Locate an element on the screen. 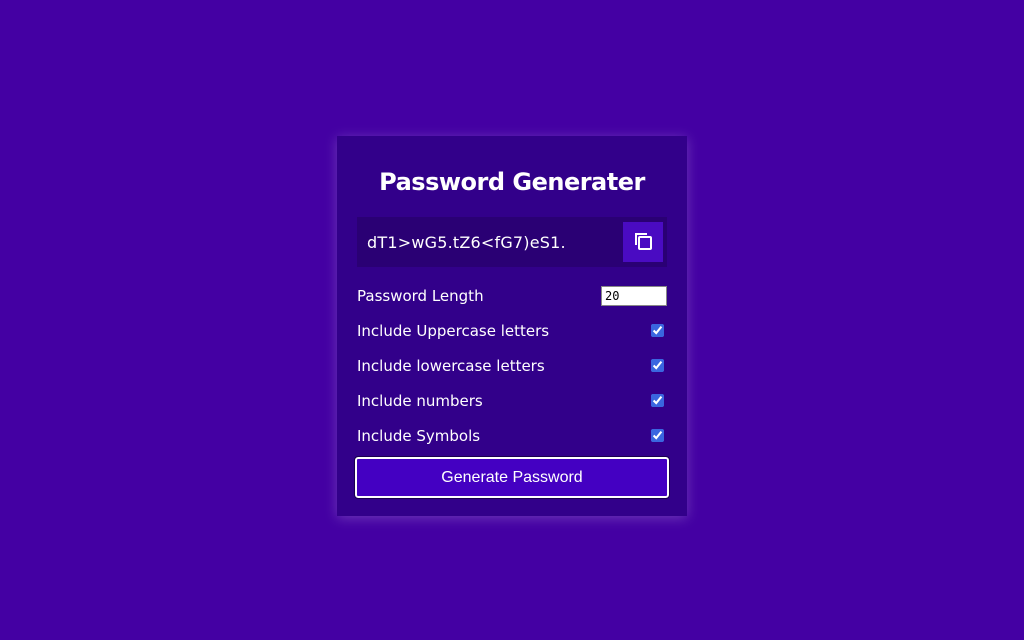  lowercase-checkbox is located at coordinates (657, 365).